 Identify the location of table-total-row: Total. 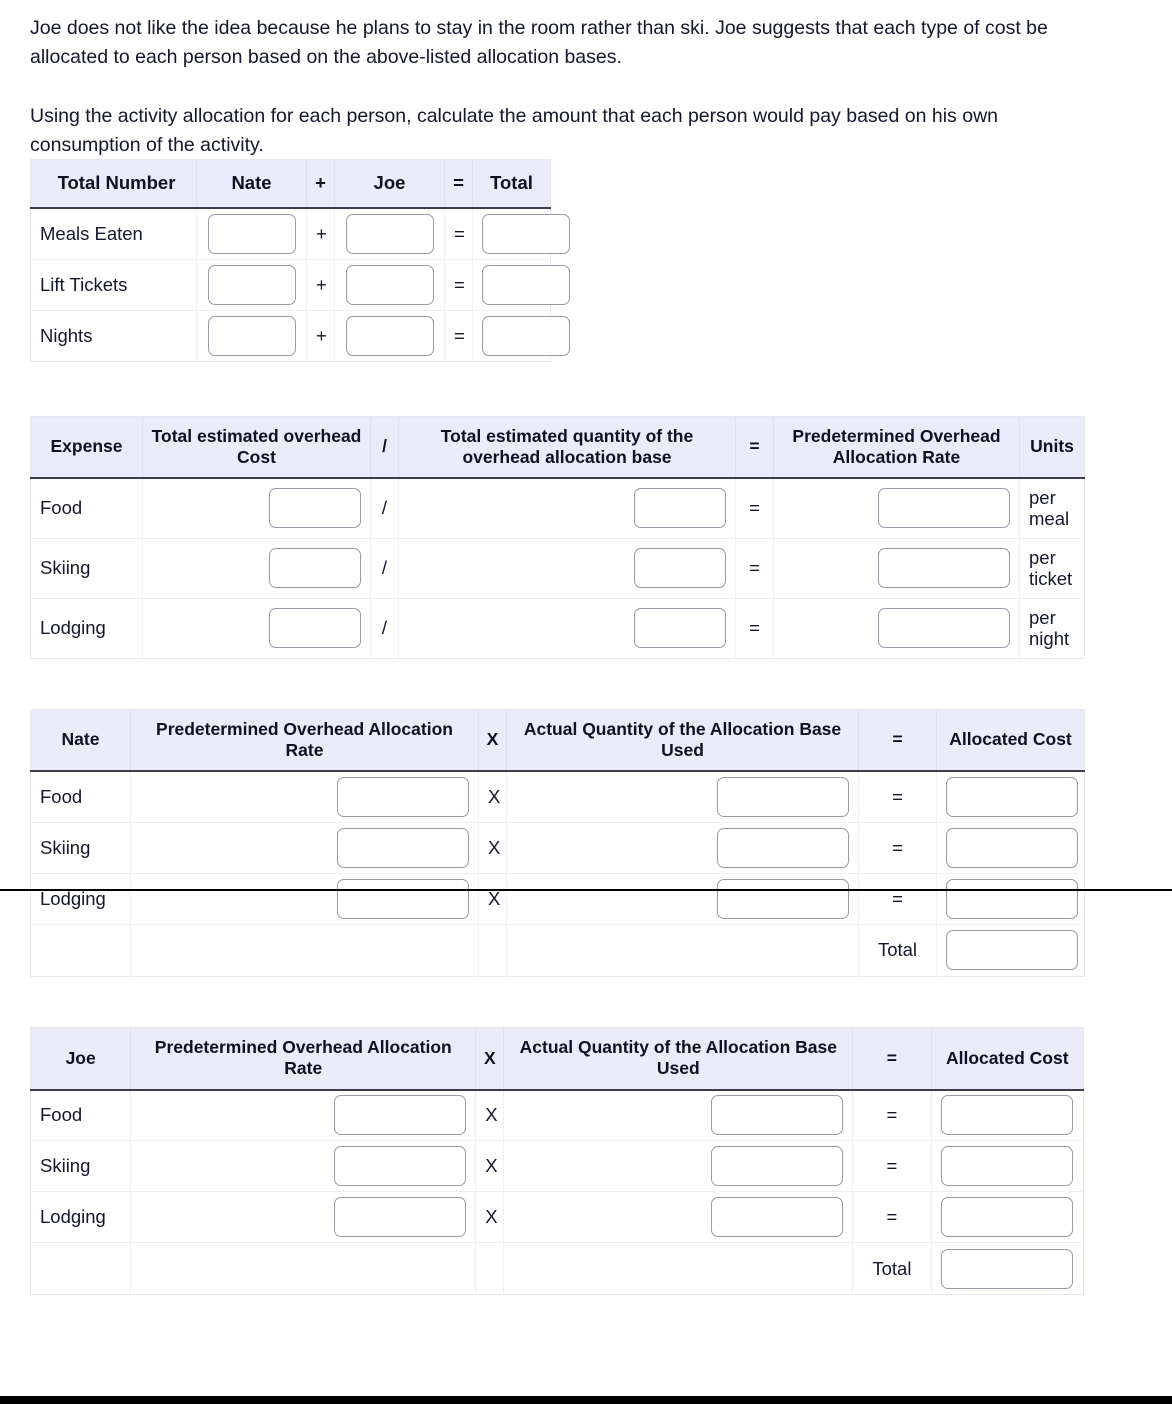
(557, 950).